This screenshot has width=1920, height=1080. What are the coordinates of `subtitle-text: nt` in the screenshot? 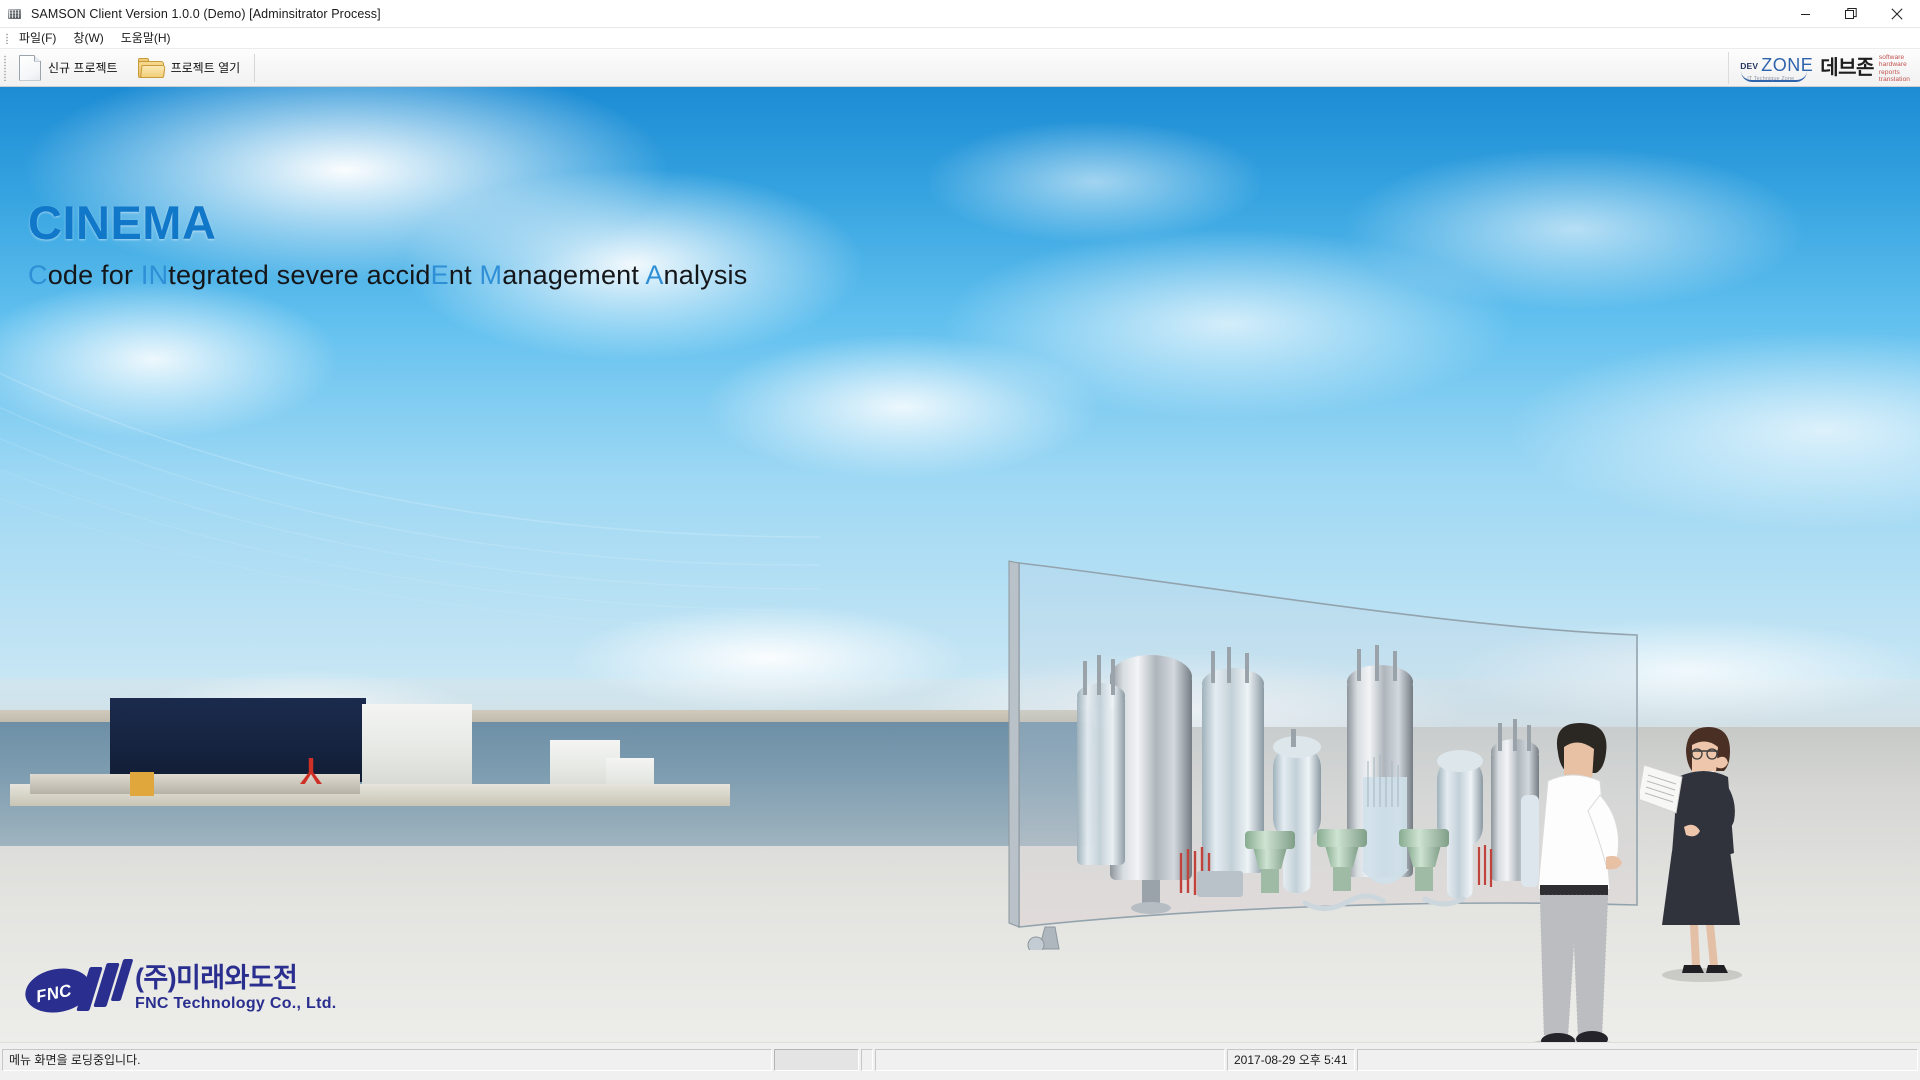 It's located at (464, 275).